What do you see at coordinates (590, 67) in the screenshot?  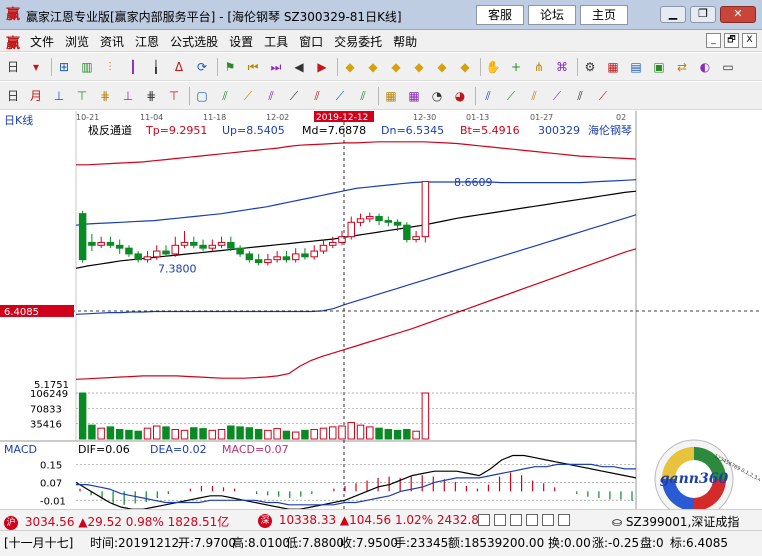 I see `compass-icon: ⚙` at bounding box center [590, 67].